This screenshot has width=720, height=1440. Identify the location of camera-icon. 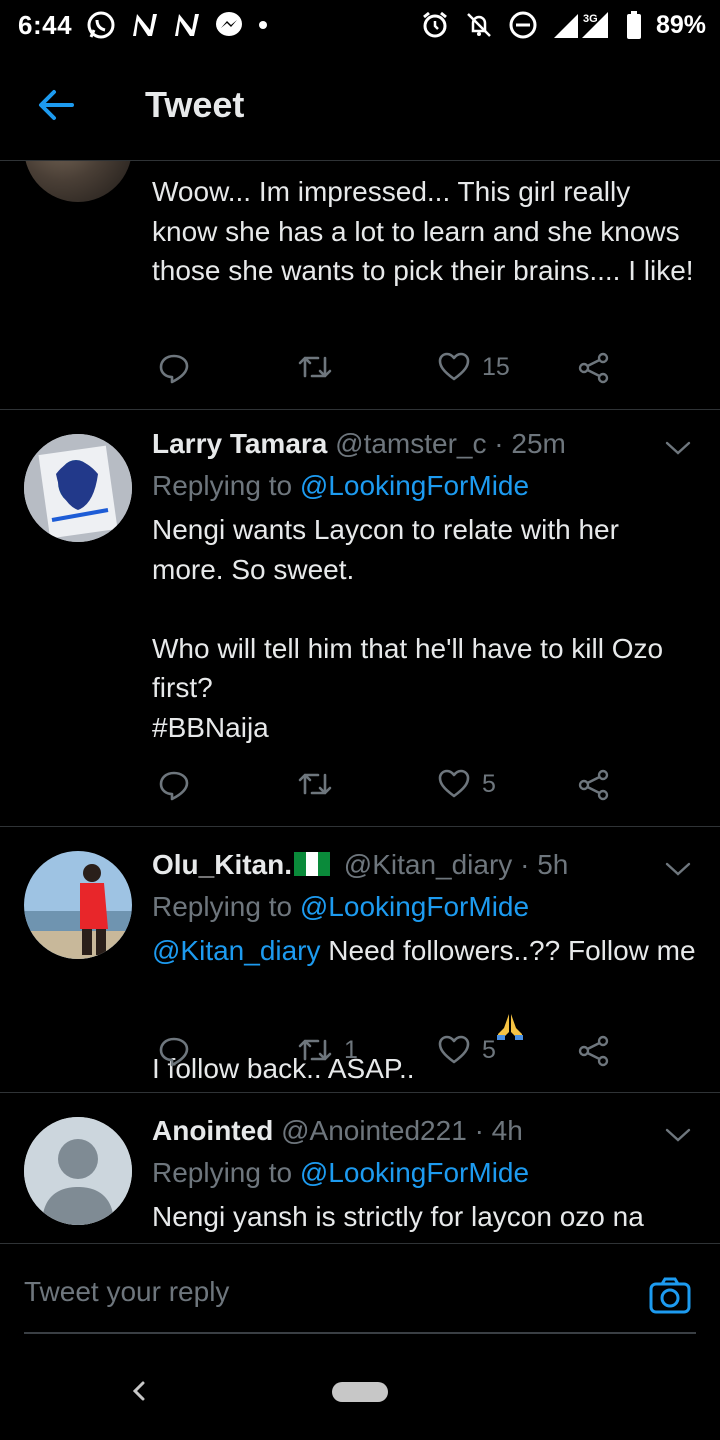
(670, 1295).